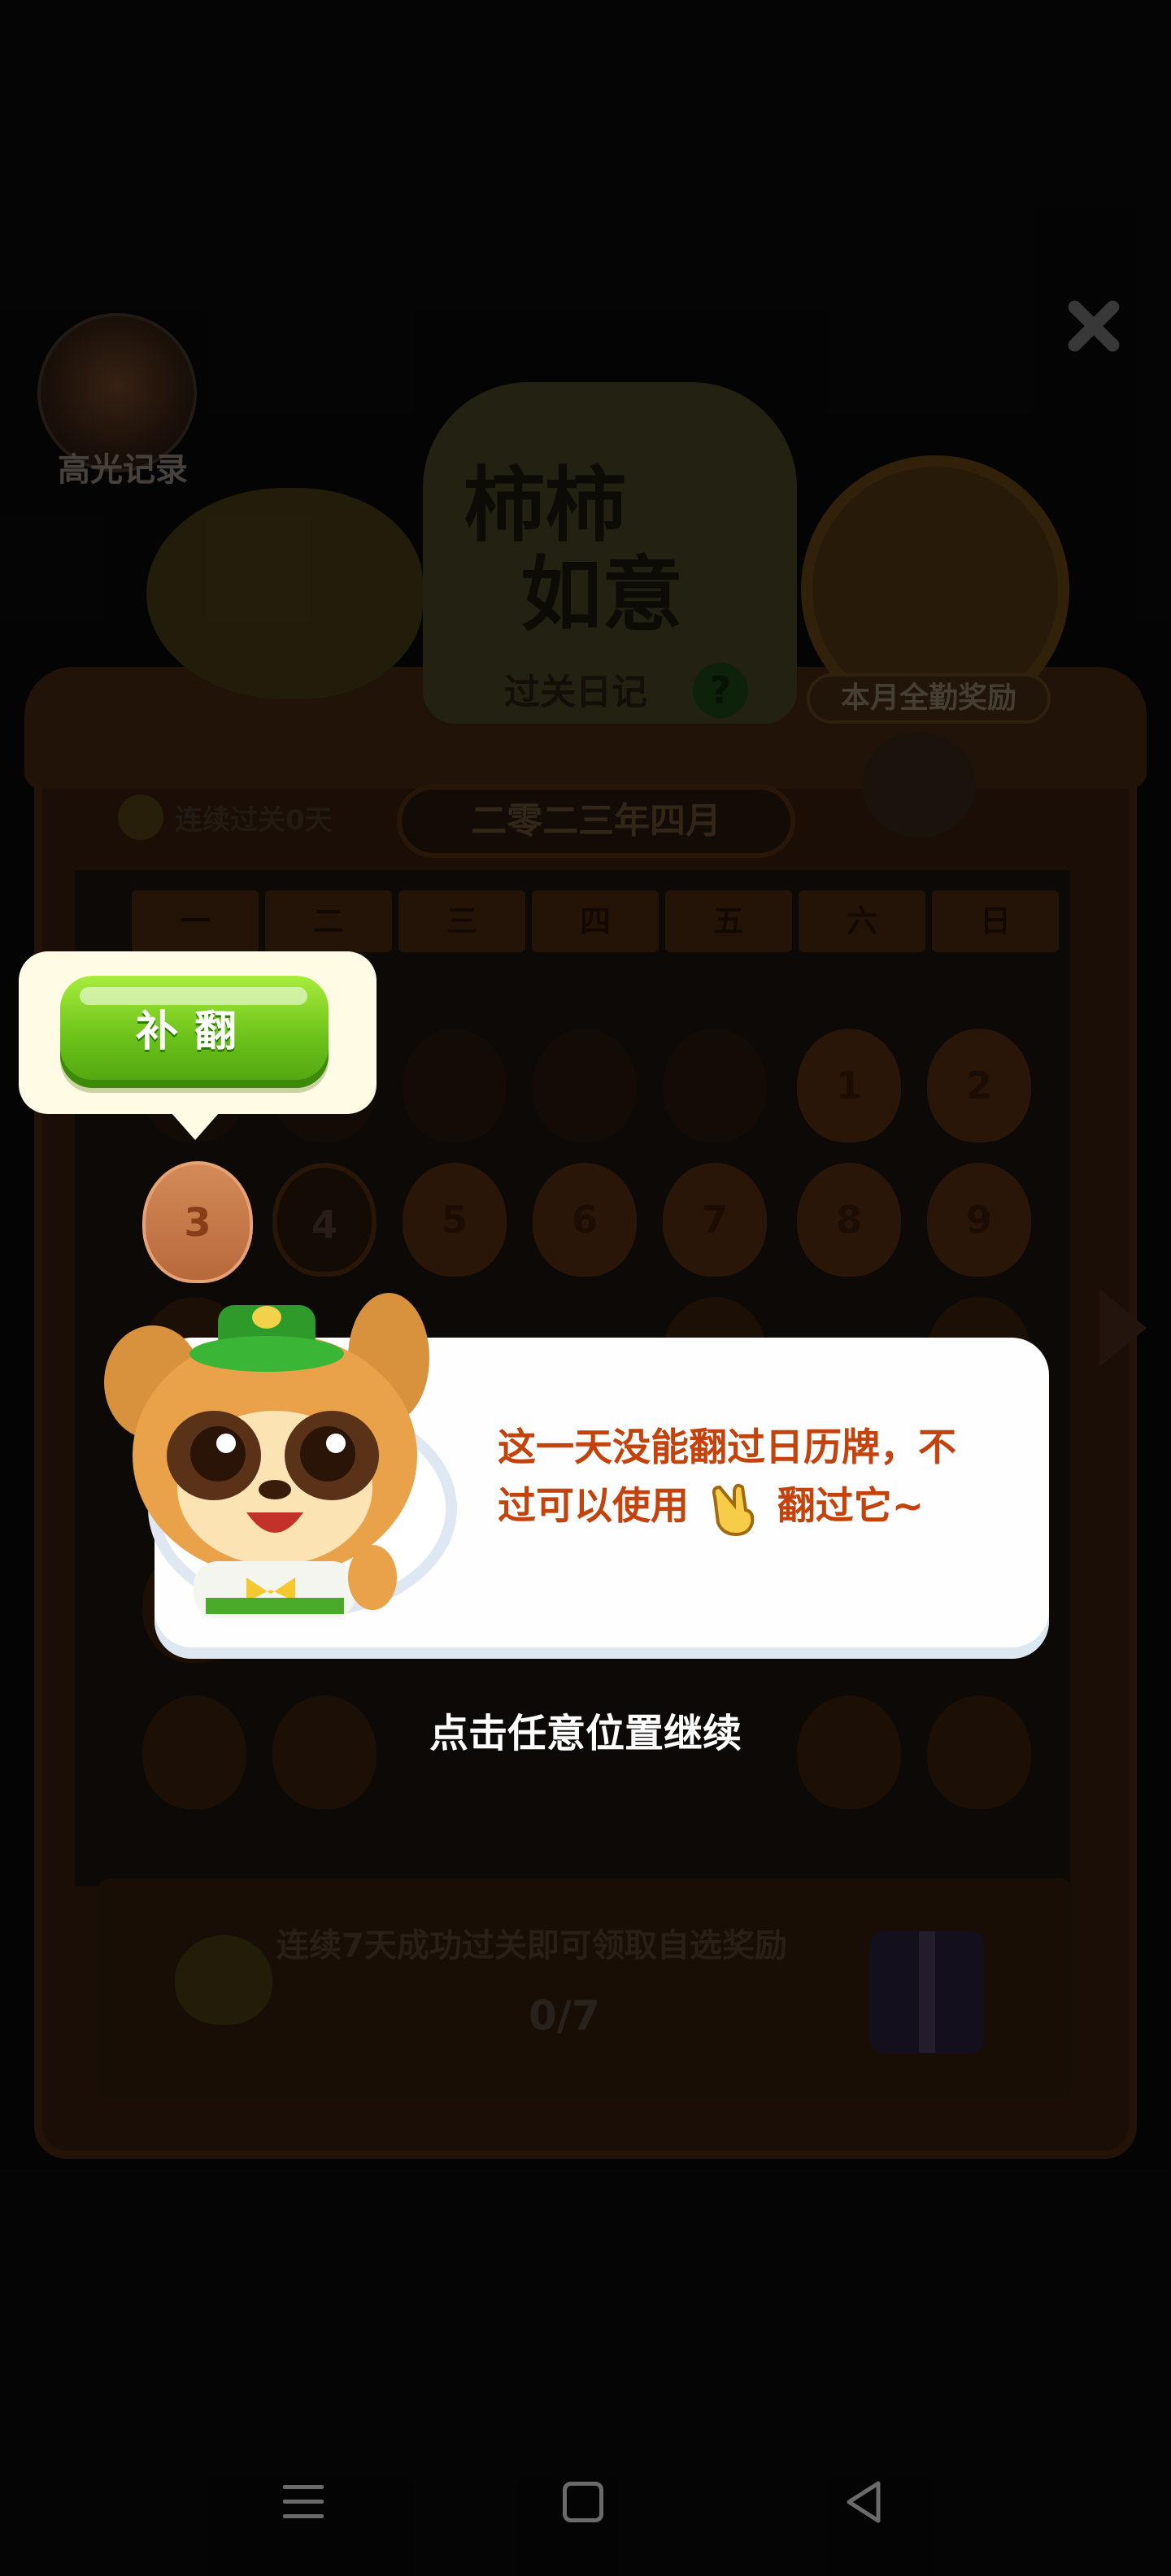 The image size is (1171, 2576). I want to click on streak-text: 连续过关0天, so click(254, 820).